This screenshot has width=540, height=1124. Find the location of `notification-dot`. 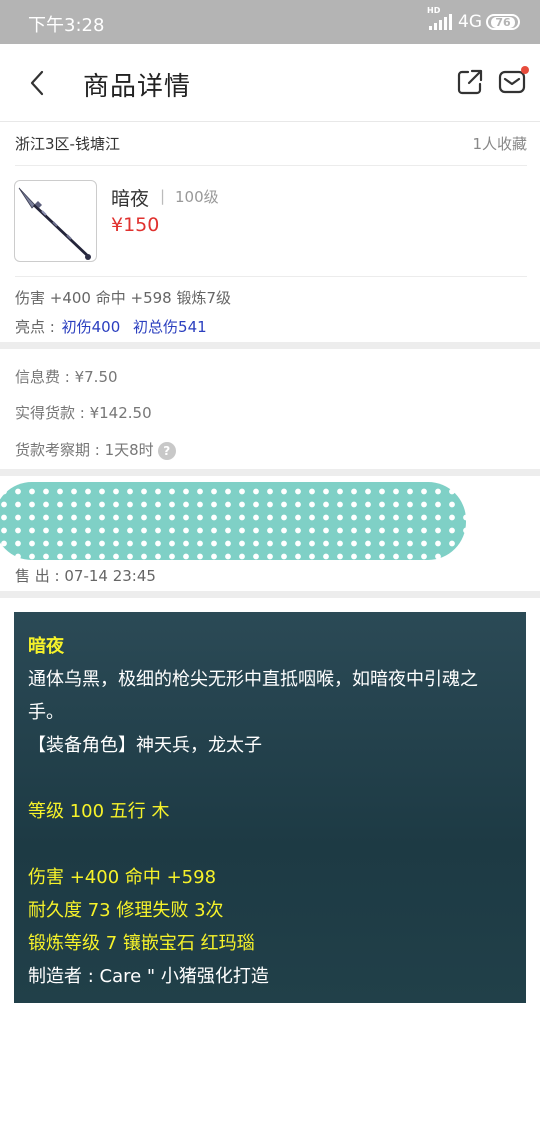

notification-dot is located at coordinates (525, 70).